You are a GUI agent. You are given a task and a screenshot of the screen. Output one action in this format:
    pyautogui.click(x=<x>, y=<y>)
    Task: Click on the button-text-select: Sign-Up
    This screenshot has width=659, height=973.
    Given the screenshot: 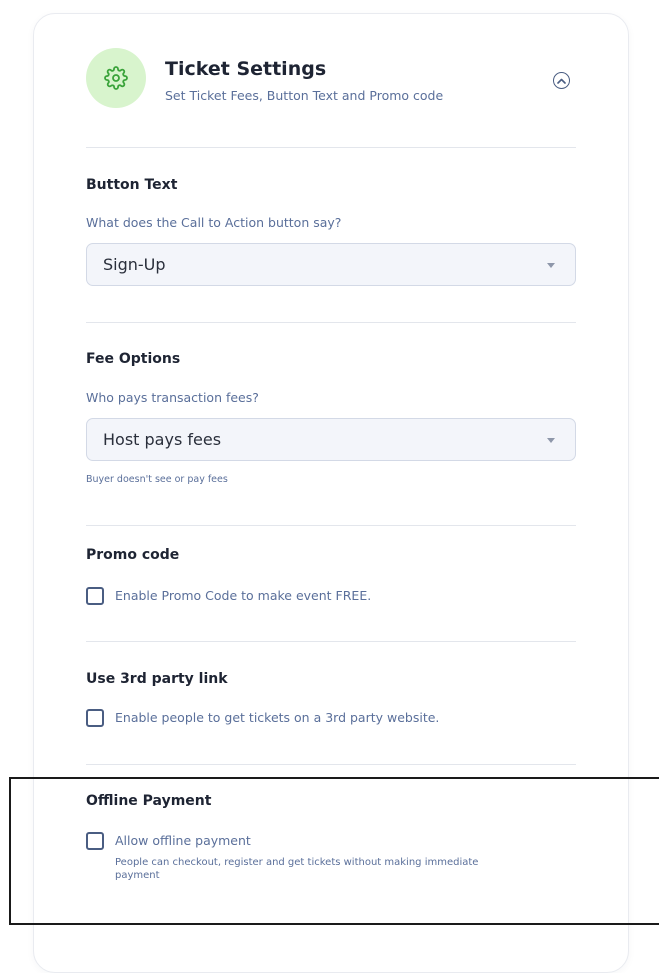 What is the action you would take?
    pyautogui.click(x=331, y=264)
    